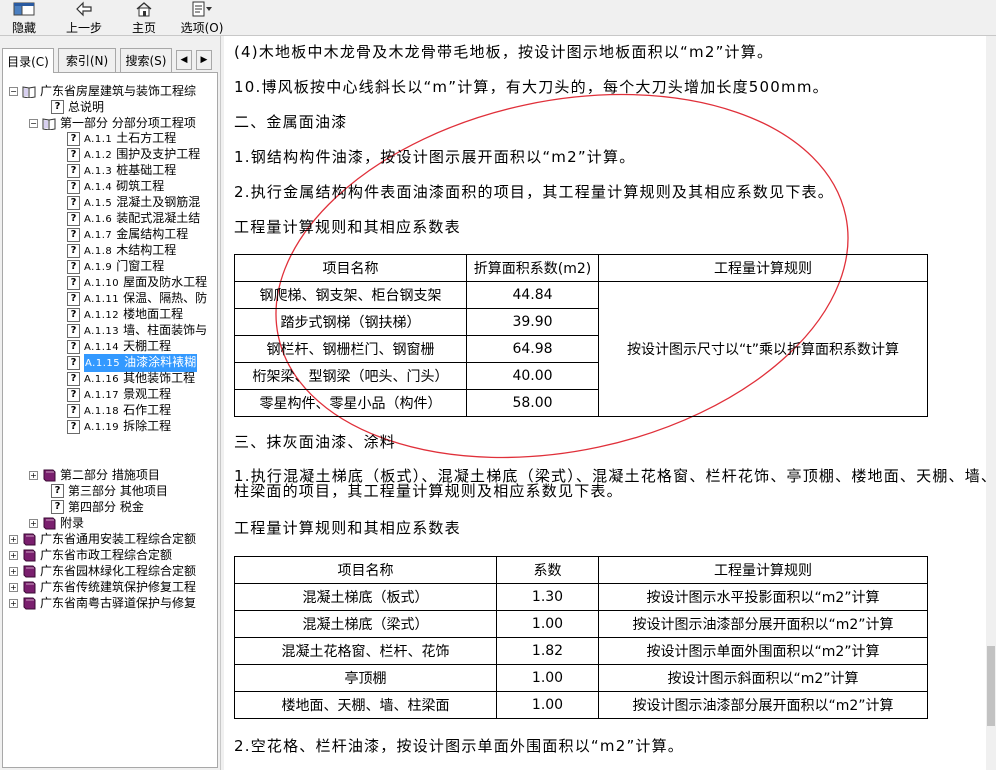 This screenshot has width=996, height=770. I want to click on tree-item-section: ? A.1.15 油漆涂料裱糊, so click(132, 363).